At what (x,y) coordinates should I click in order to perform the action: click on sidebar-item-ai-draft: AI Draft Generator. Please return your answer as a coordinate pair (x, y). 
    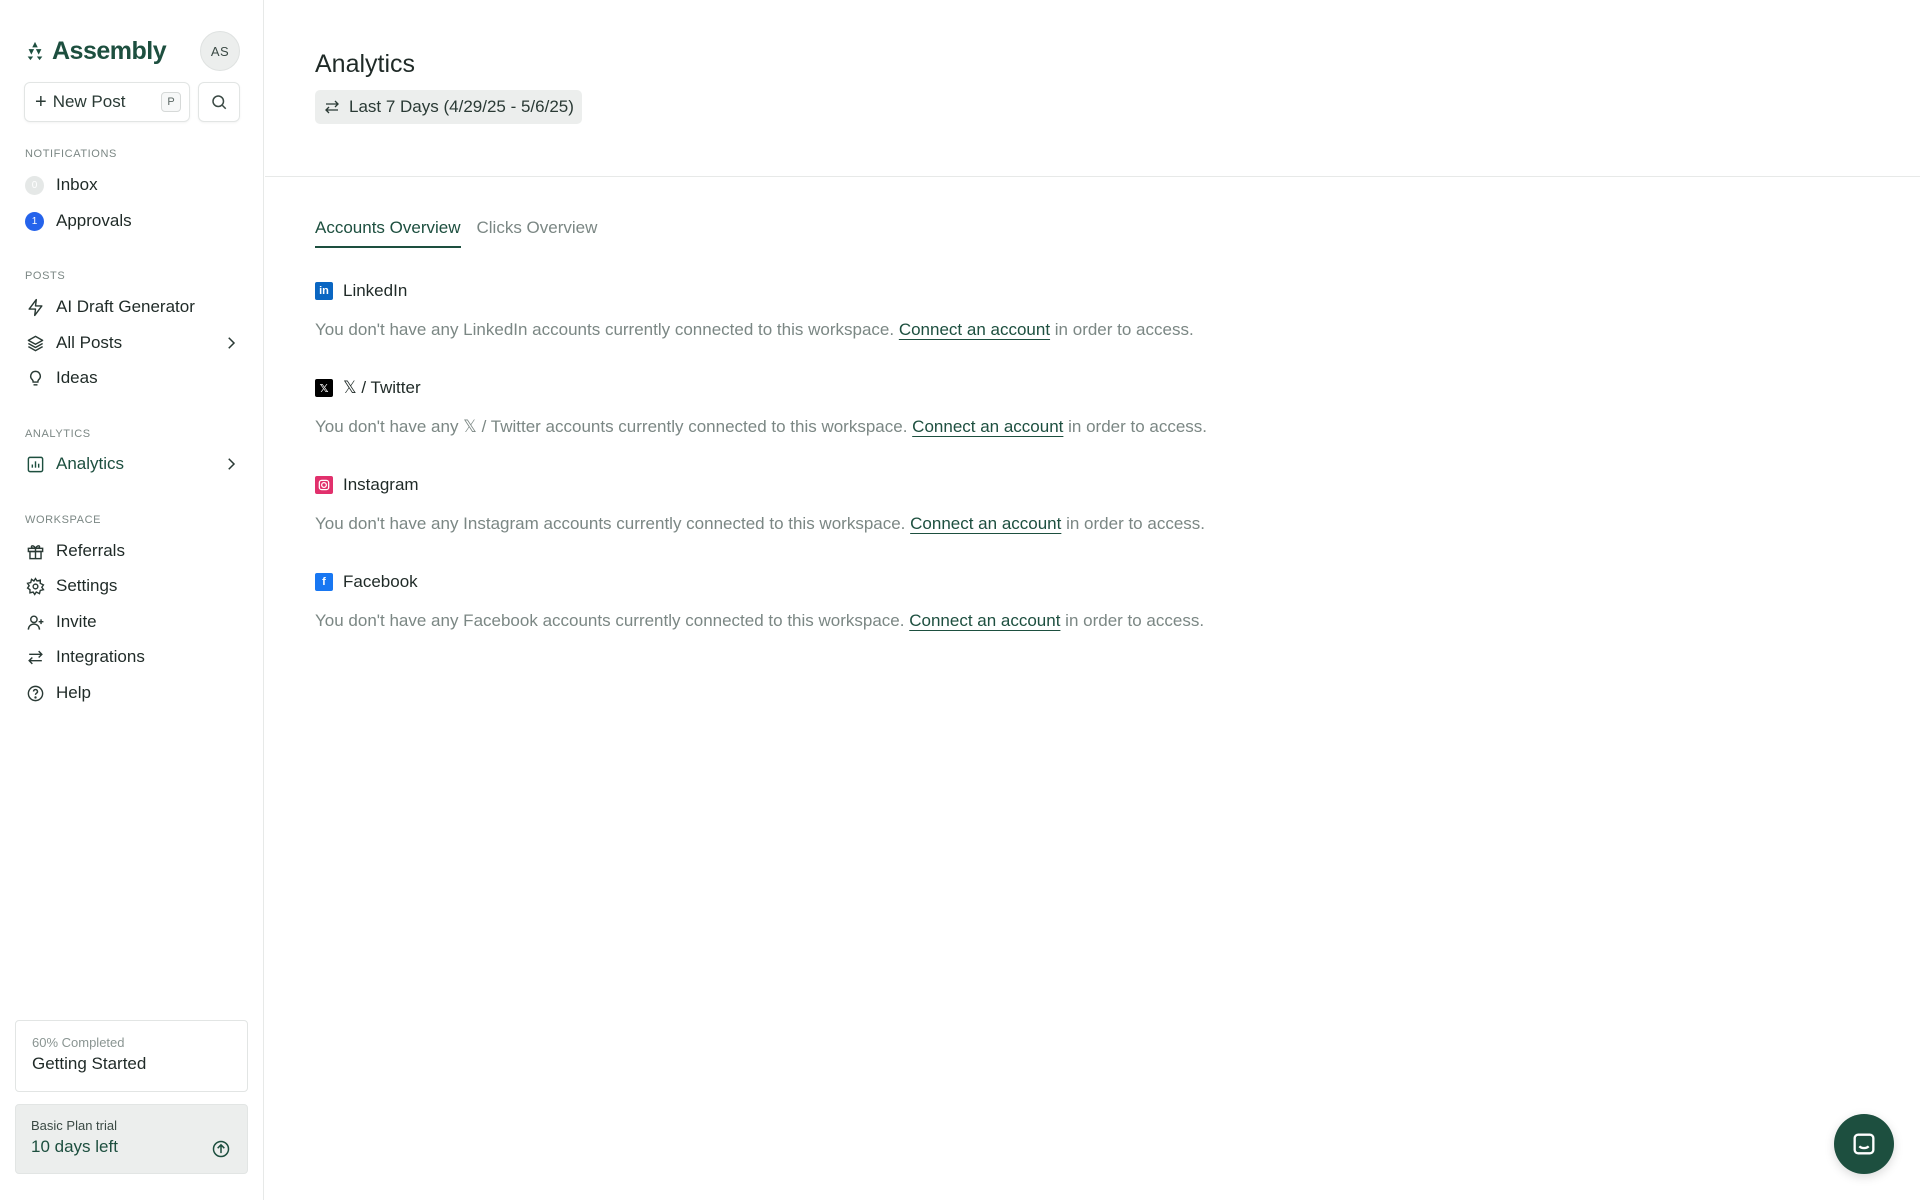
    Looking at the image, I should click on (132, 307).